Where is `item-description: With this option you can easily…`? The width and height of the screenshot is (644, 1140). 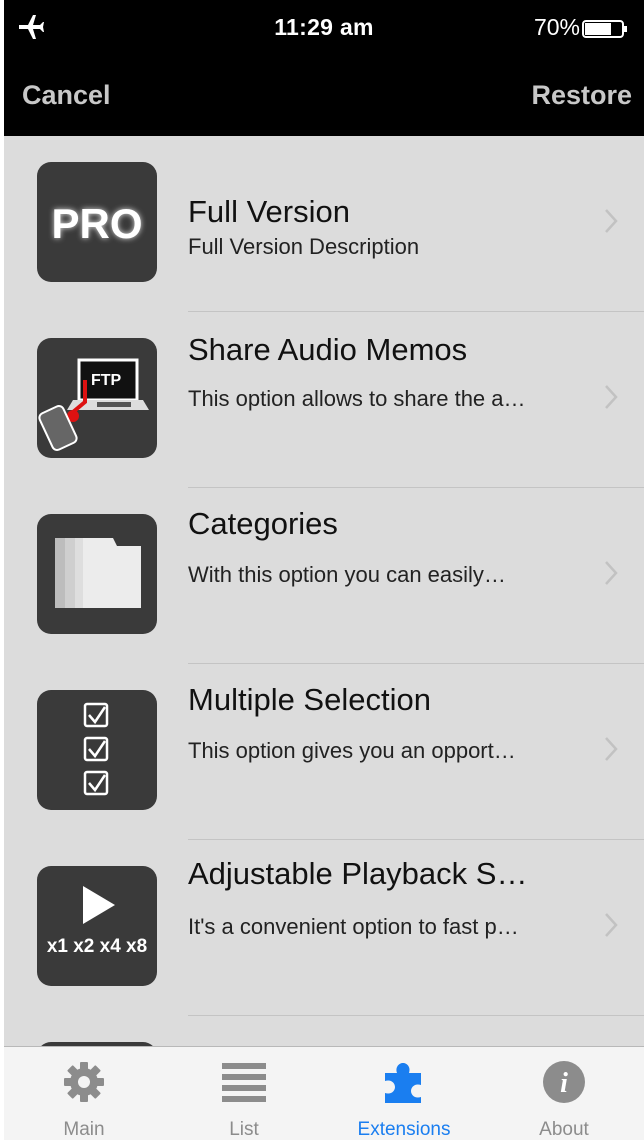 item-description: With this option you can easily… is located at coordinates (347, 574).